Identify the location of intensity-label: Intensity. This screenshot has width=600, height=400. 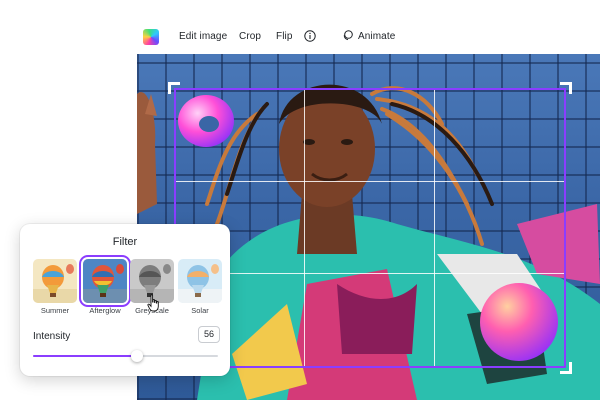
(52, 336).